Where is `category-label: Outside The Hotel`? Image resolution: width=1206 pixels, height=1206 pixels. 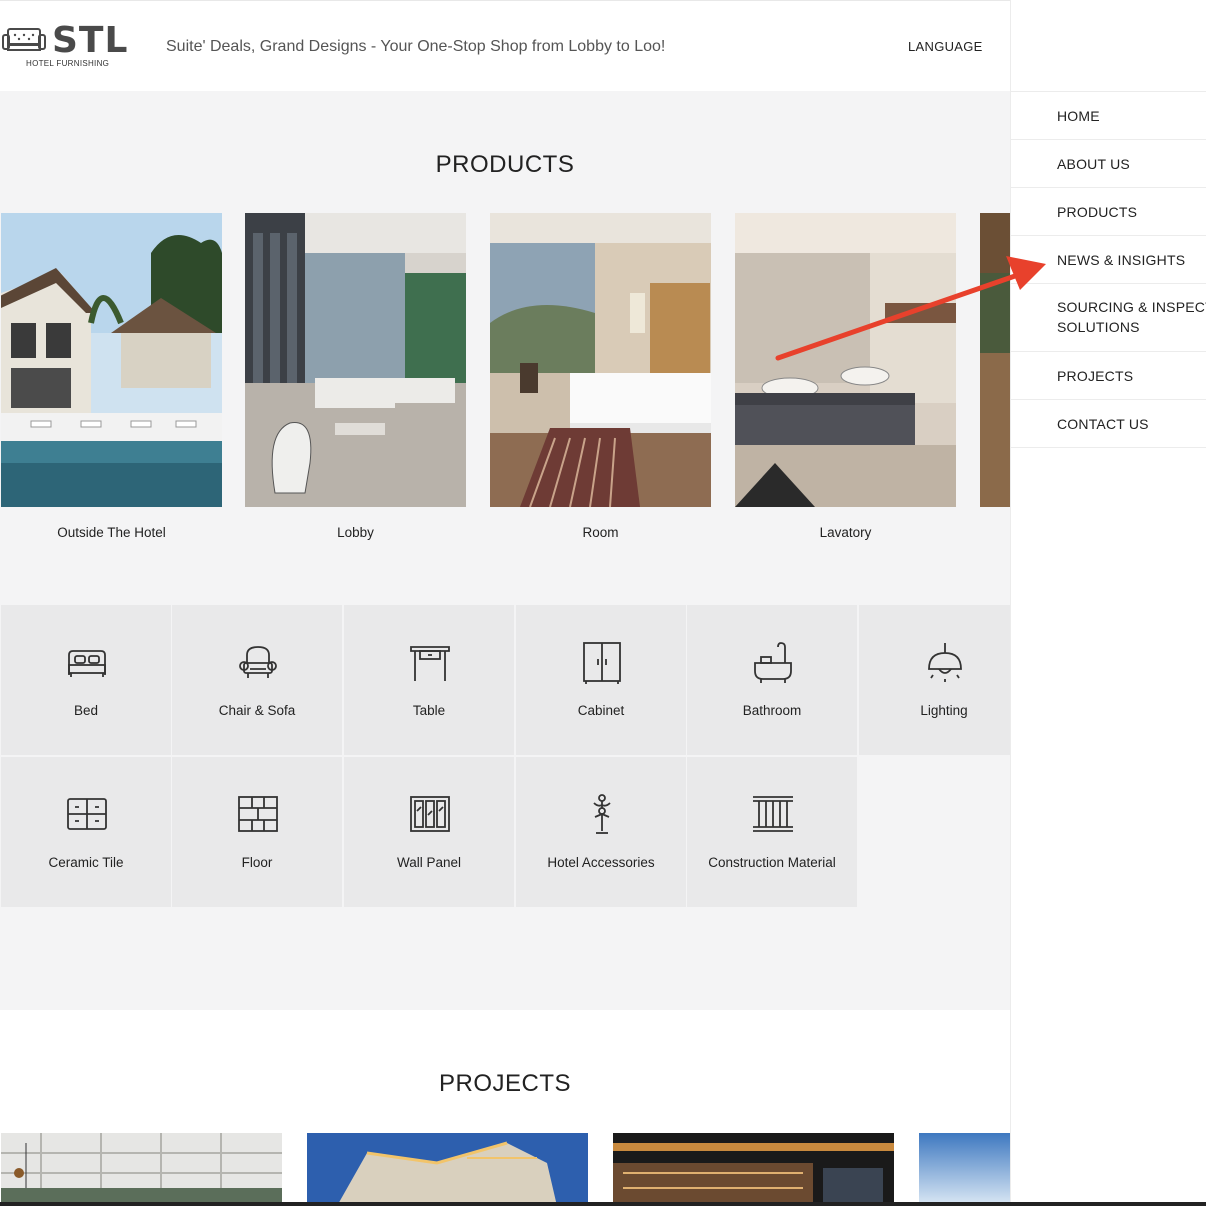
category-label: Outside The Hotel is located at coordinates (111, 532).